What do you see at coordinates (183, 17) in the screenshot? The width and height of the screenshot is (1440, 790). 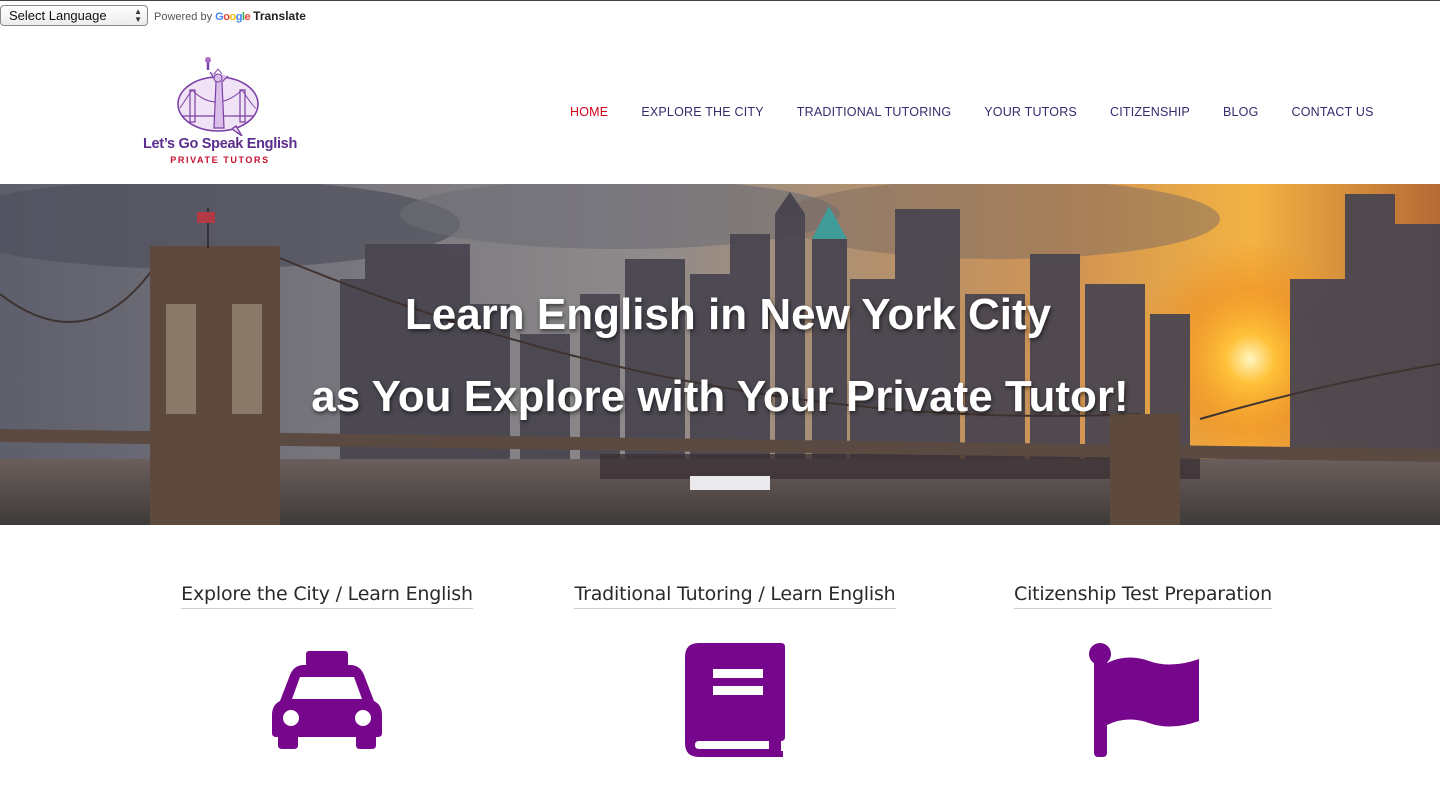 I see `powered-by-label: Powered by` at bounding box center [183, 17].